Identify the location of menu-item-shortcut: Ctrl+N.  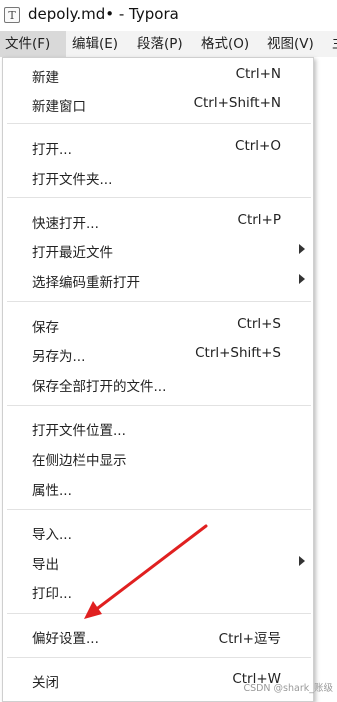
(258, 74).